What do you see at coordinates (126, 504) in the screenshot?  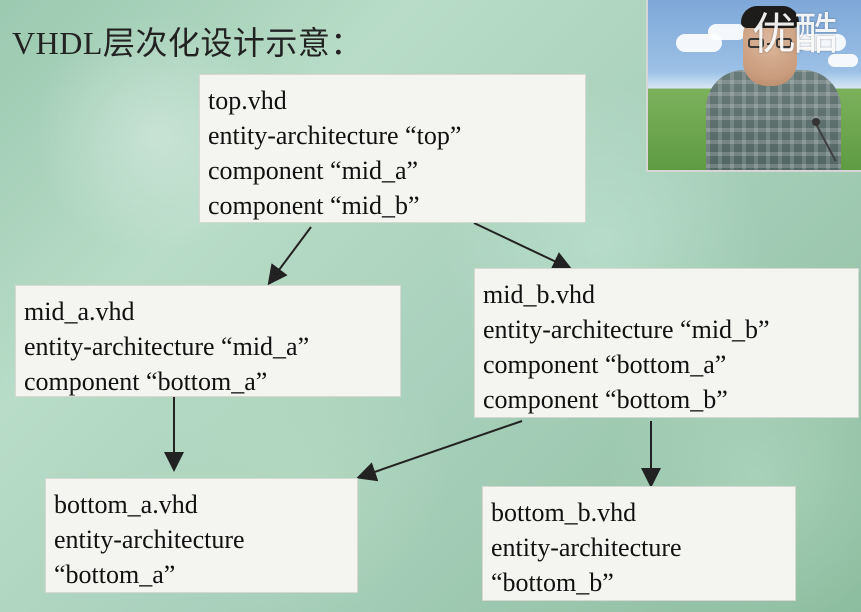 I see `bottom-a-file-name: bottom_a.vhd` at bounding box center [126, 504].